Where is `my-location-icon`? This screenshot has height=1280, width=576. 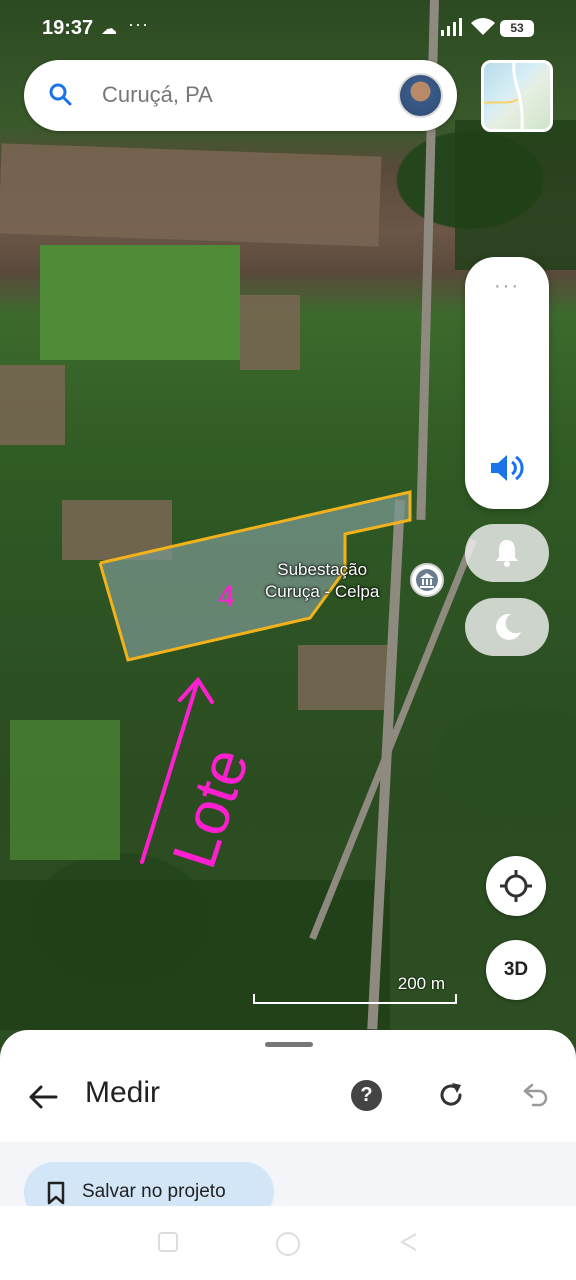 my-location-icon is located at coordinates (516, 886).